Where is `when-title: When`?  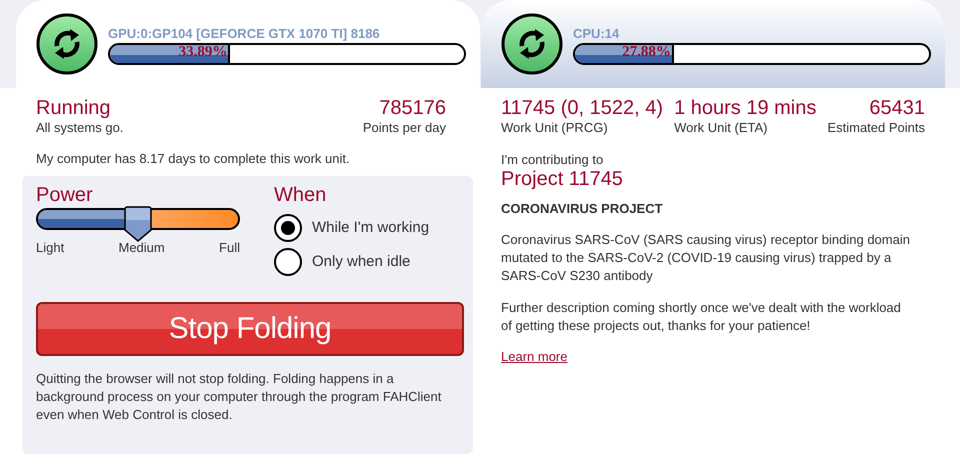
when-title: When is located at coordinates (301, 195).